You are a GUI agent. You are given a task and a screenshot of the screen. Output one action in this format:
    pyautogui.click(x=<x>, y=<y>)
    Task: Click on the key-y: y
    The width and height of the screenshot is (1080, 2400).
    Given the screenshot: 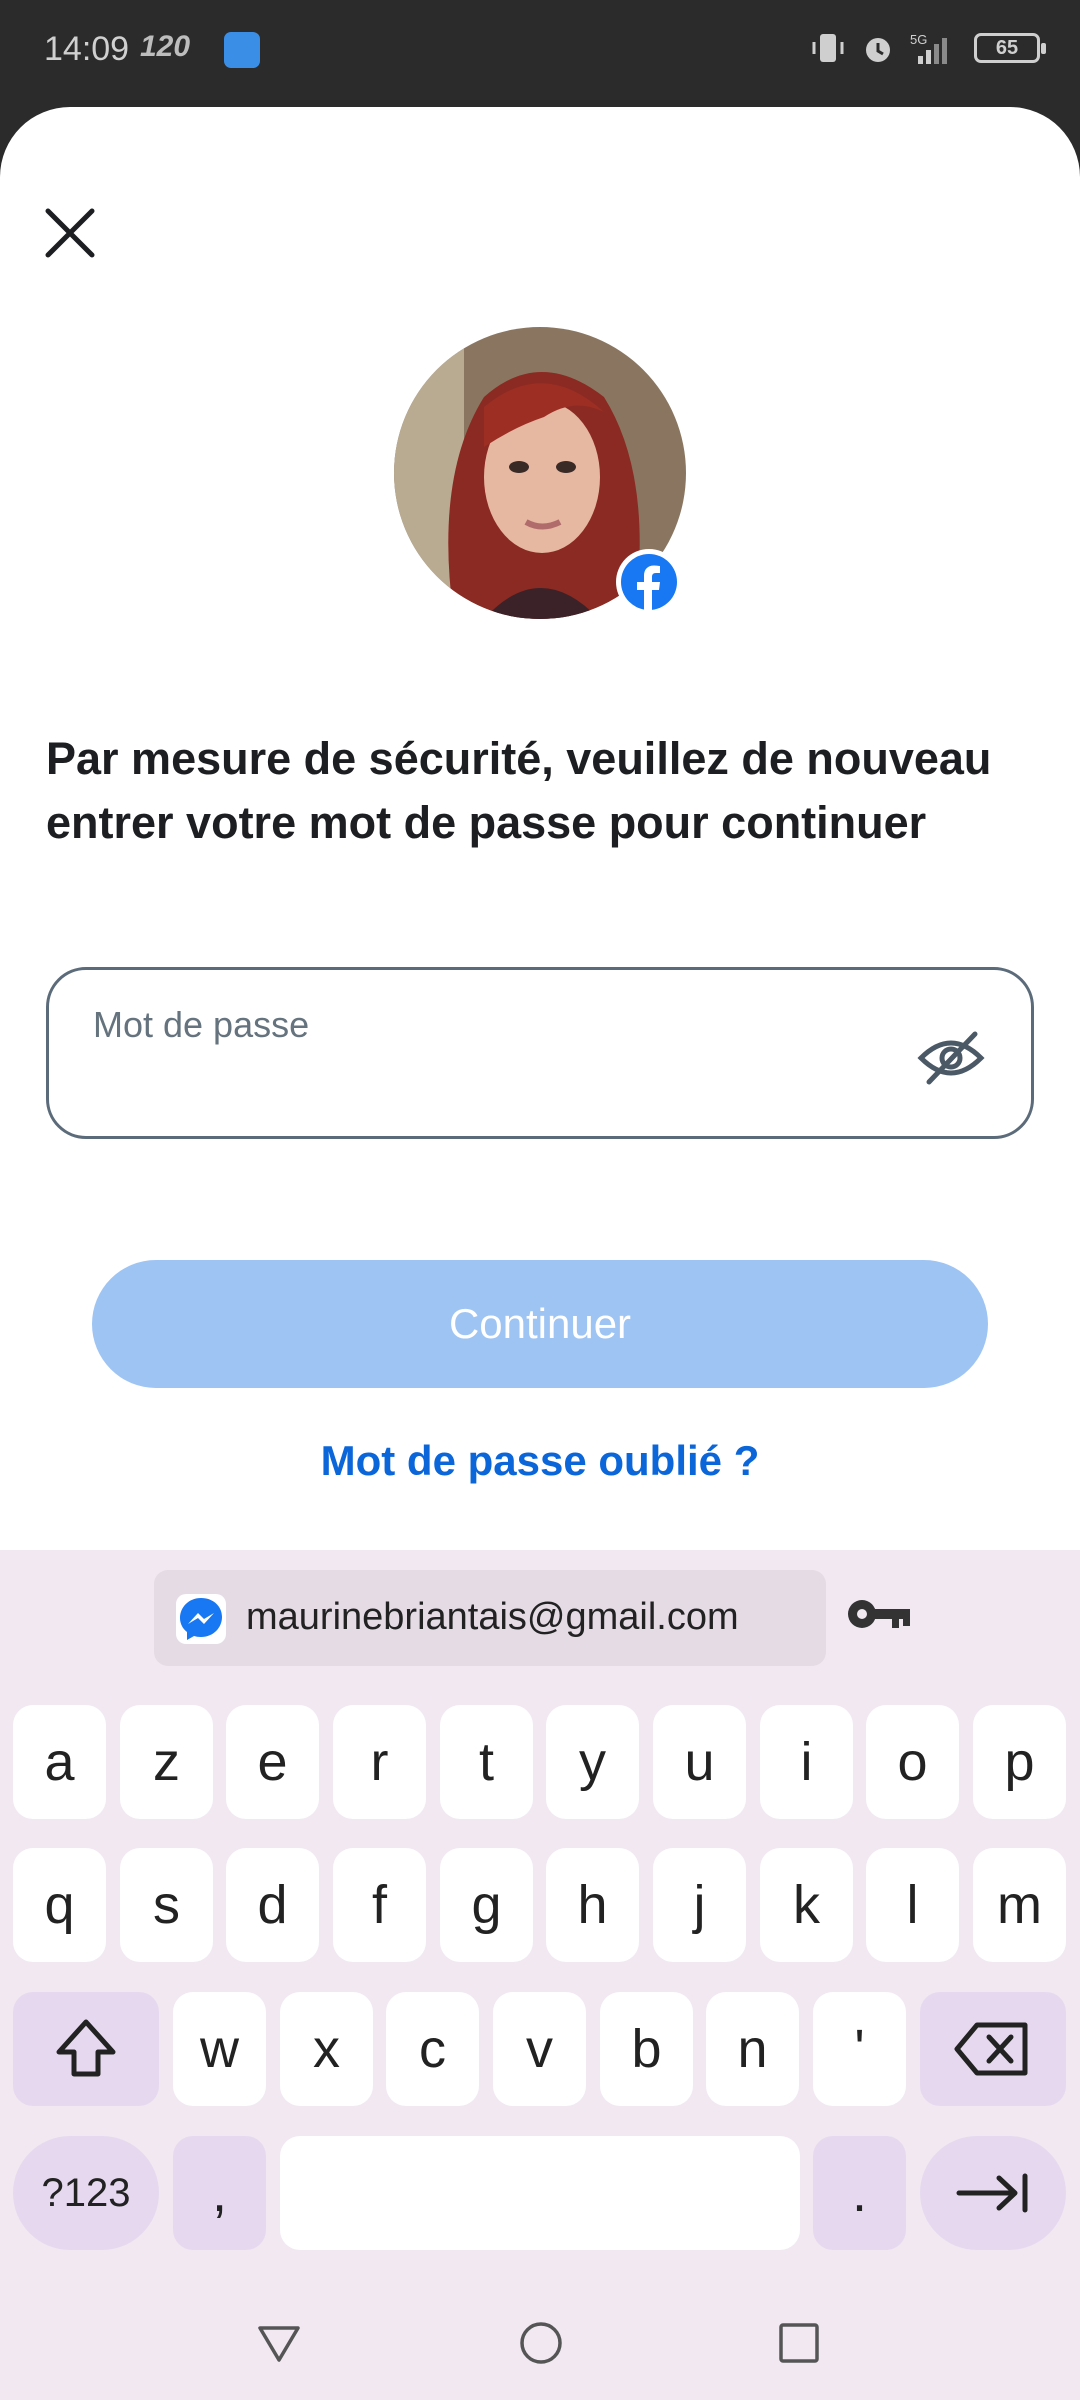 What is the action you would take?
    pyautogui.click(x=592, y=1762)
    